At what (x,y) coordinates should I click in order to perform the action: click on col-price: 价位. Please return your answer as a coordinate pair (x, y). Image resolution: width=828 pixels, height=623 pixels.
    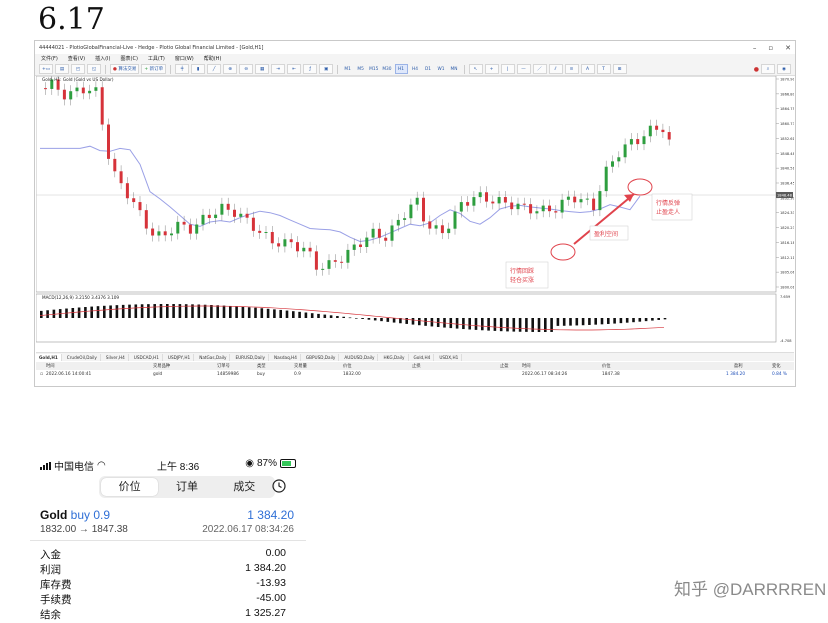
    Looking at the image, I should click on (347, 366).